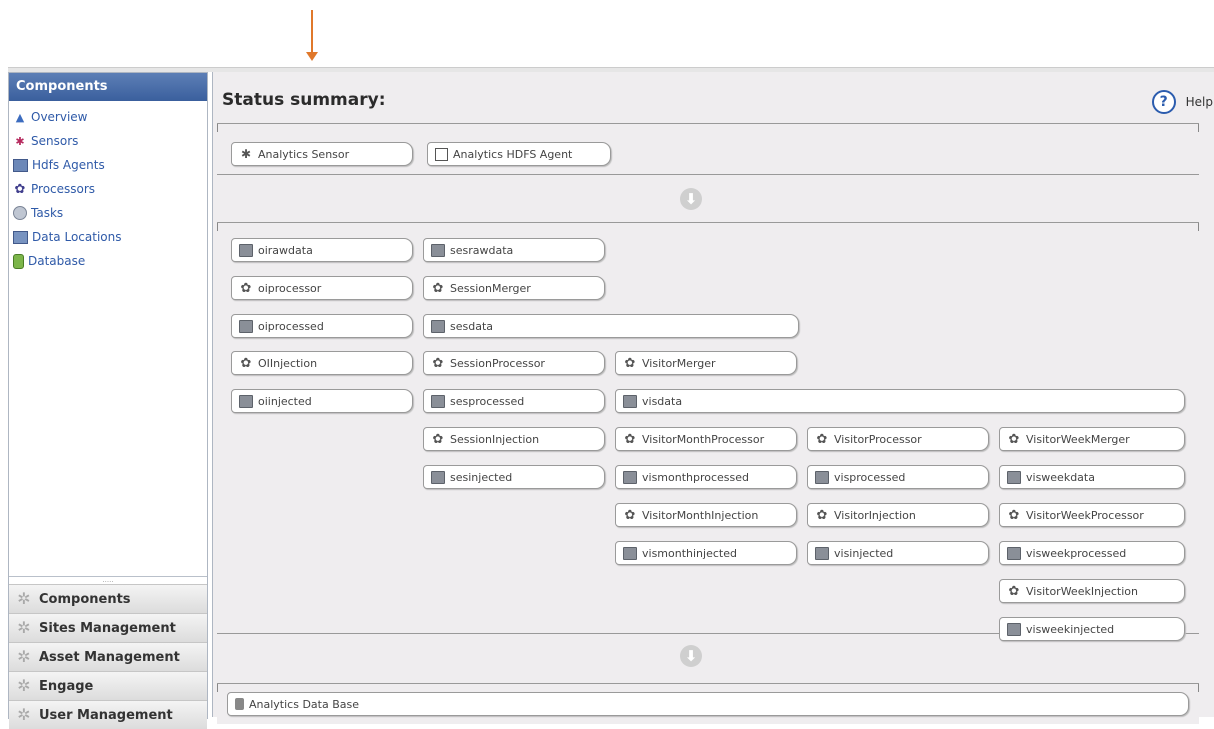 This screenshot has width=1214, height=729. What do you see at coordinates (110, 165) in the screenshot?
I see `sidebar-item-hdfs-agents: Hdfs Agents` at bounding box center [110, 165].